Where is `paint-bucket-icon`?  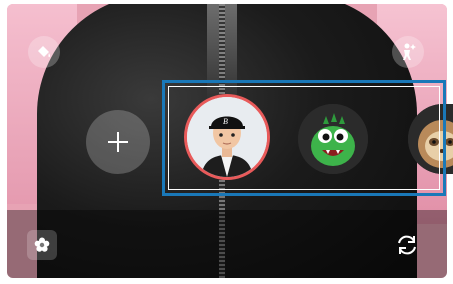 paint-bucket-icon is located at coordinates (44, 52).